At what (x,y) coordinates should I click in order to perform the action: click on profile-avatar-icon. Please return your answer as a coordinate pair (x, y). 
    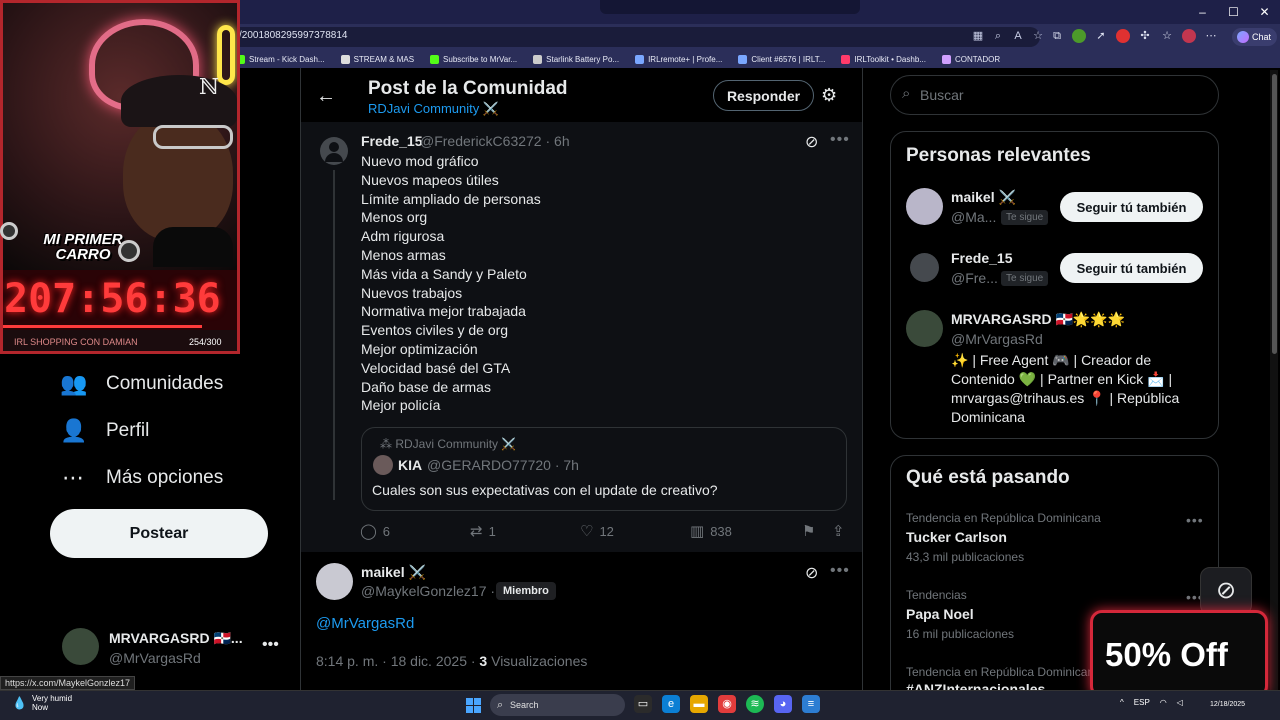
    Looking at the image, I should click on (1189, 36).